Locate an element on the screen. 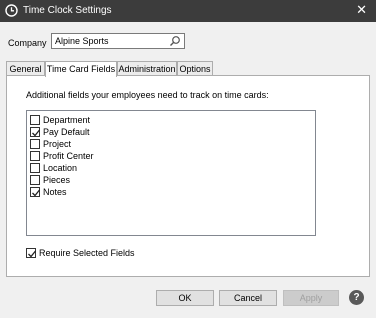 The width and height of the screenshot is (376, 318). require-selected-checkbox is located at coordinates (31, 253).